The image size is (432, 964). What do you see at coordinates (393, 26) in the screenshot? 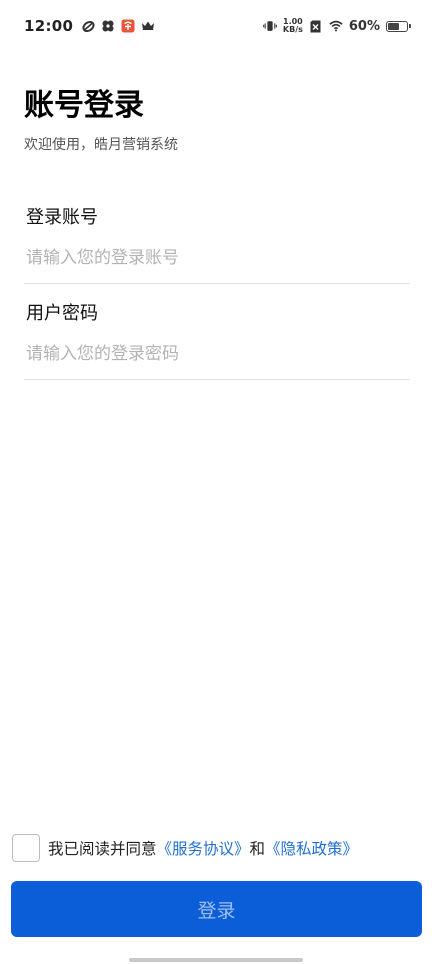
I see `battery-level-fill` at bounding box center [393, 26].